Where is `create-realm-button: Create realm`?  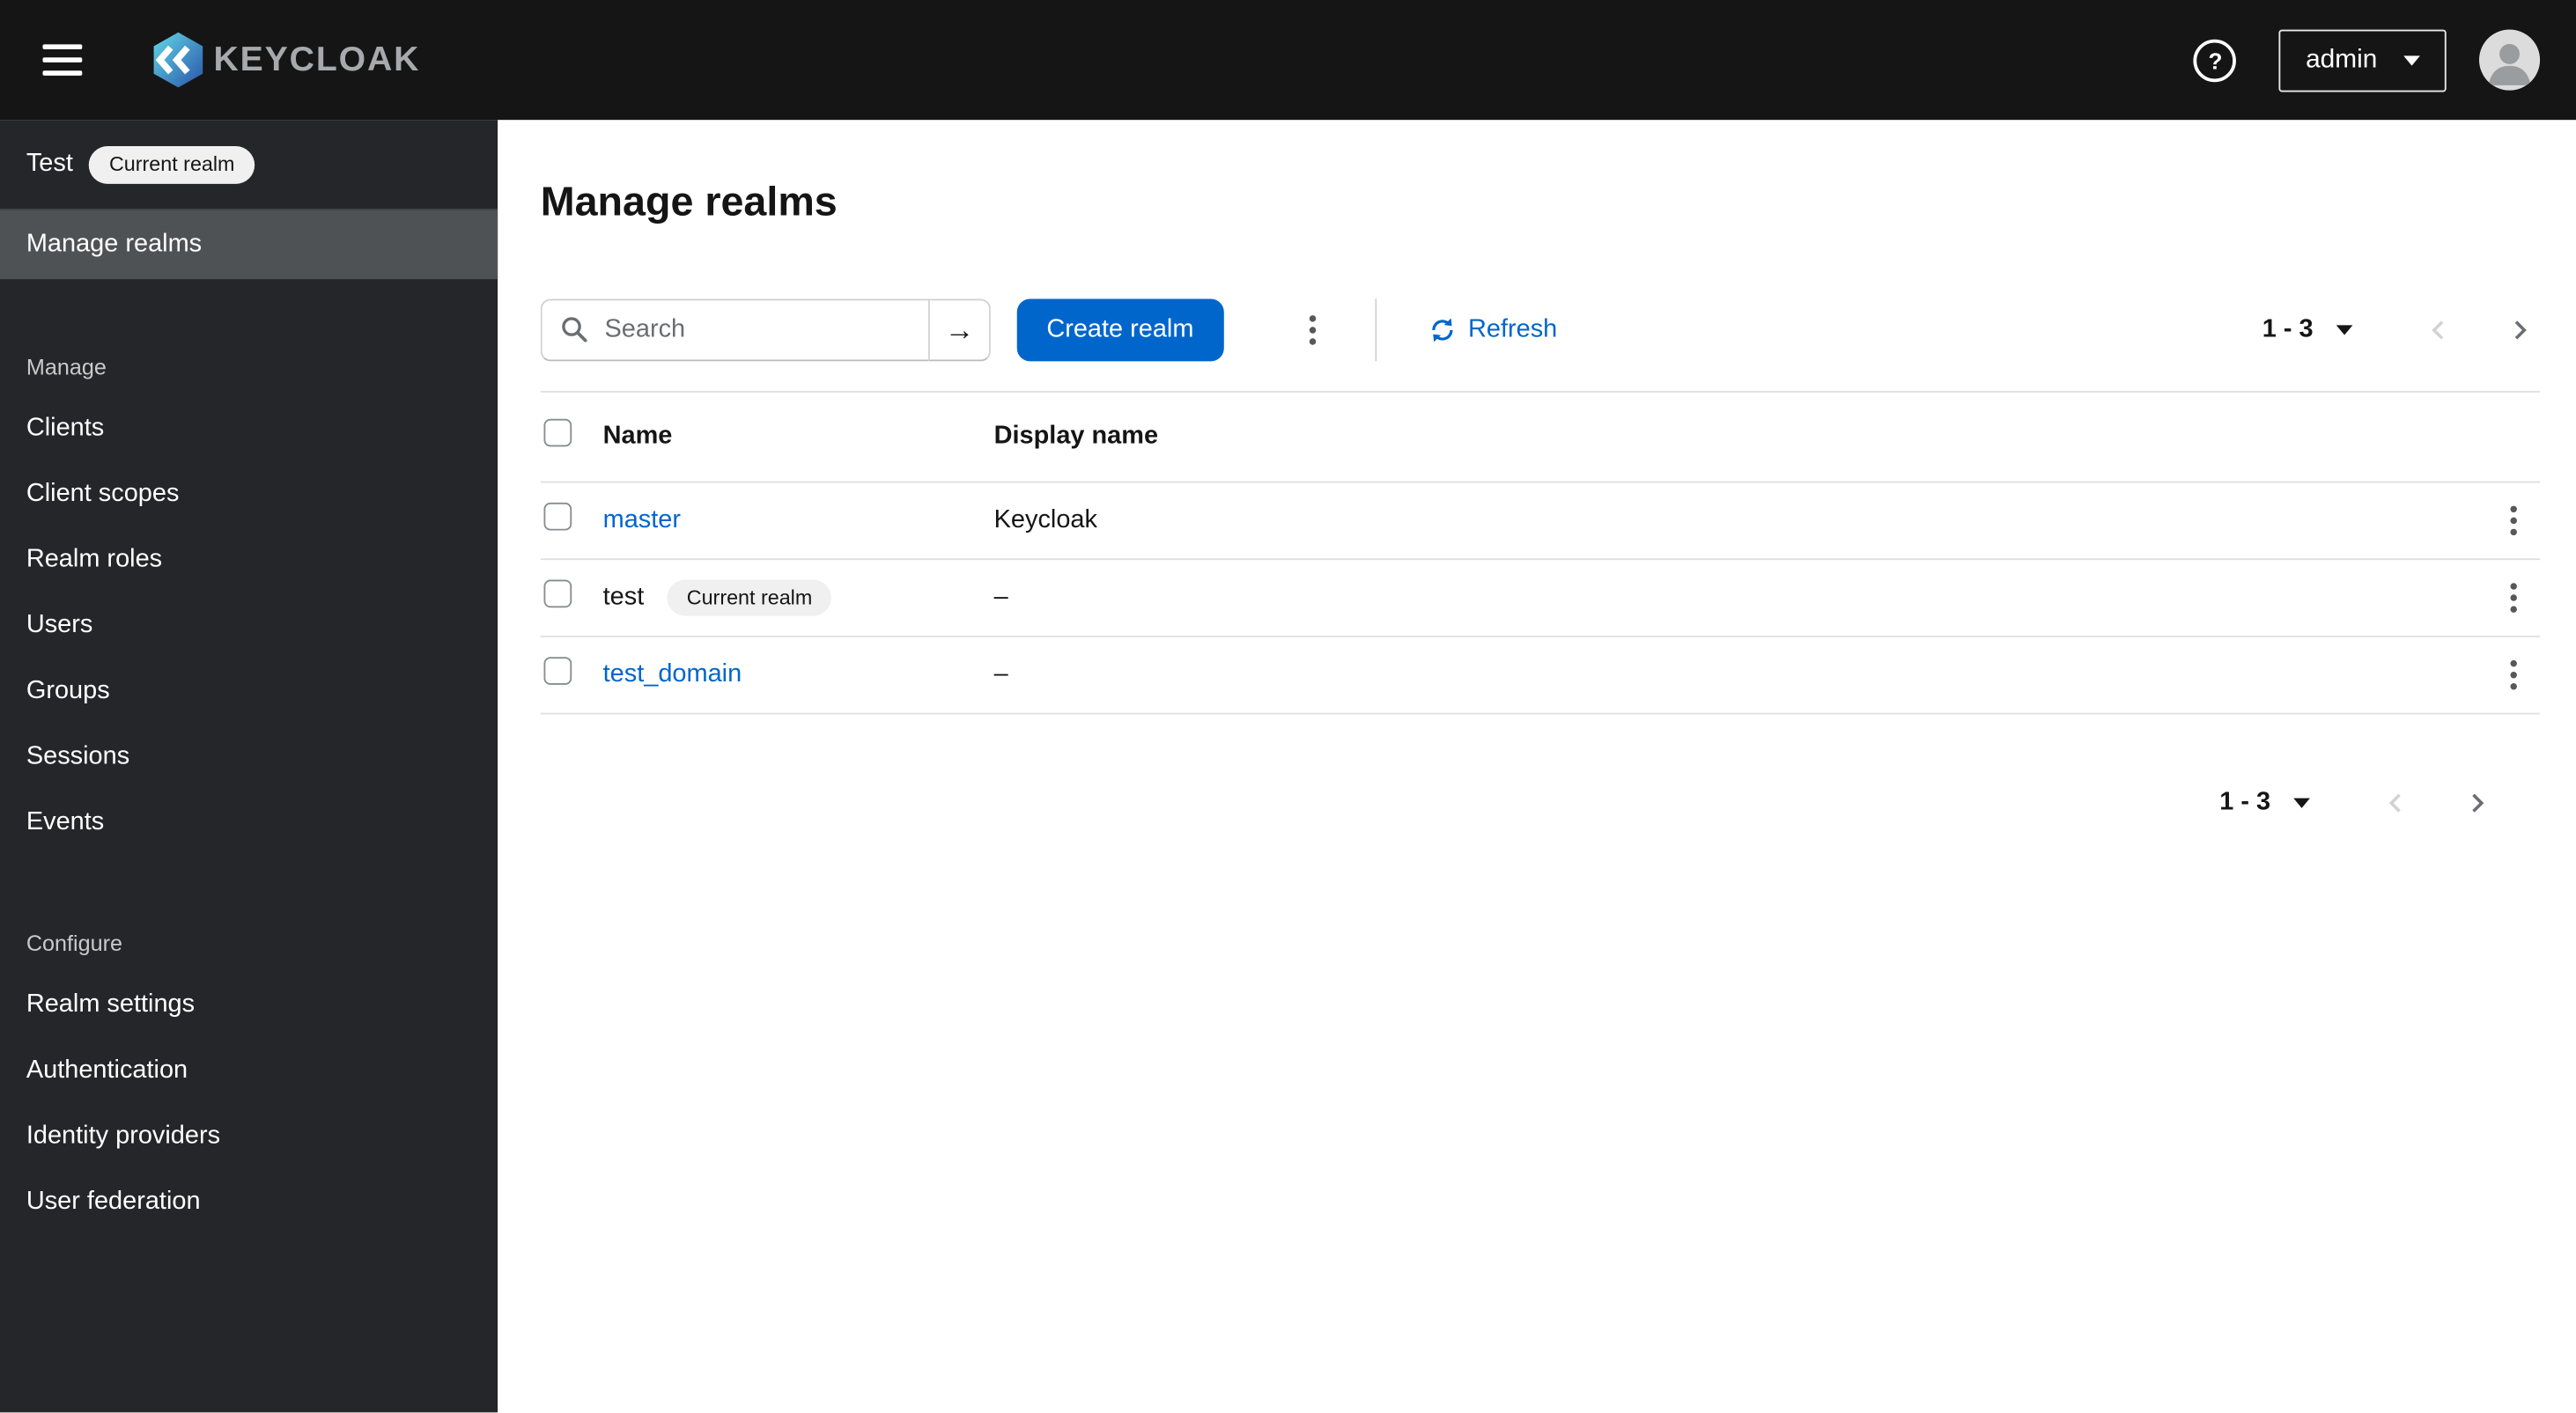
create-realm-button: Create realm is located at coordinates (1120, 330).